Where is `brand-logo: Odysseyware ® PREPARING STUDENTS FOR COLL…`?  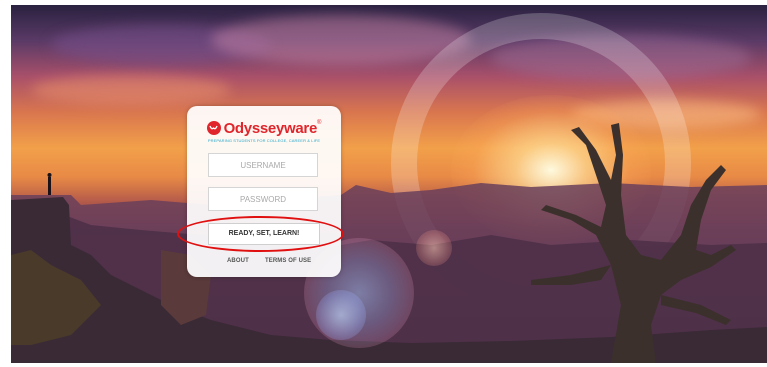 brand-logo: Odysseyware ® PREPARING STUDENTS FOR COLL… is located at coordinates (264, 130).